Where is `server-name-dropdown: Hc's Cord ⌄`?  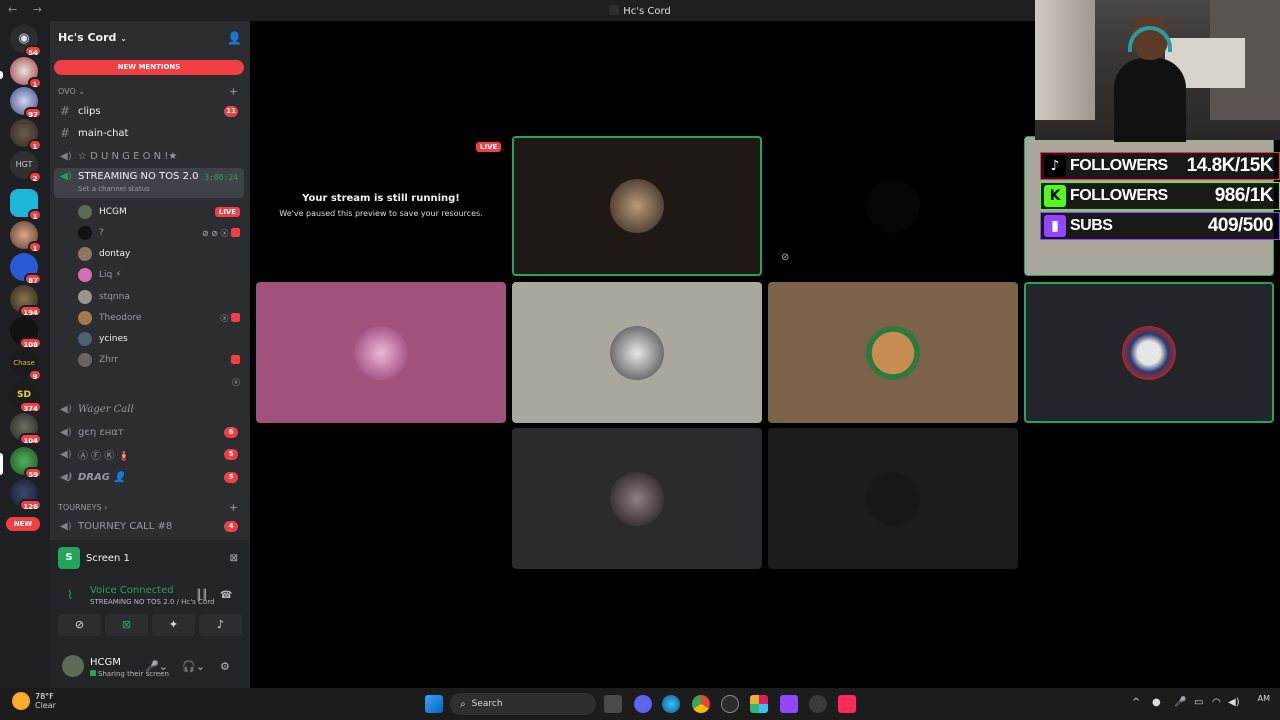 server-name-dropdown: Hc's Cord ⌄ is located at coordinates (92, 37).